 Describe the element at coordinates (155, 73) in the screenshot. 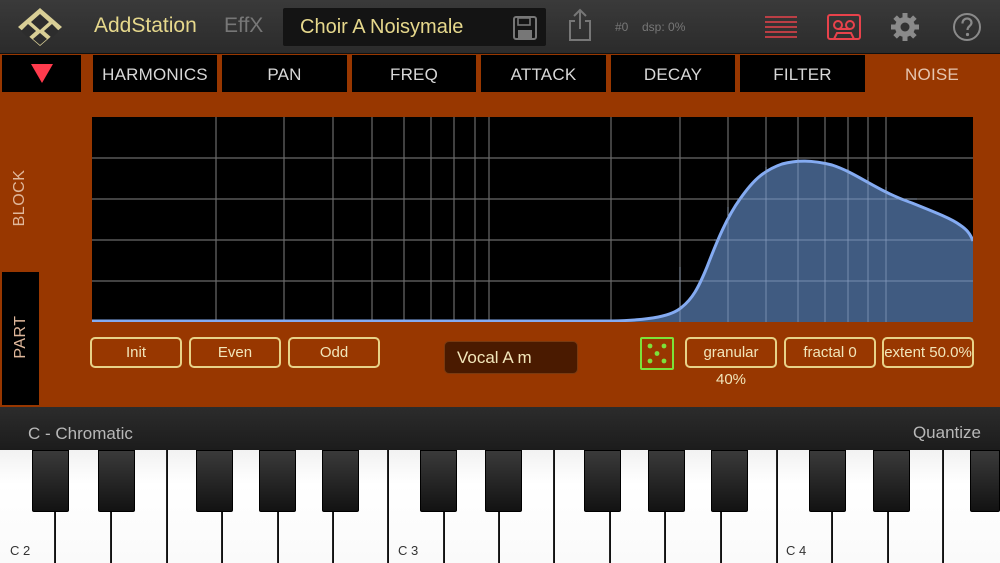

I see `tab-harmonics: HARMONICS` at that location.